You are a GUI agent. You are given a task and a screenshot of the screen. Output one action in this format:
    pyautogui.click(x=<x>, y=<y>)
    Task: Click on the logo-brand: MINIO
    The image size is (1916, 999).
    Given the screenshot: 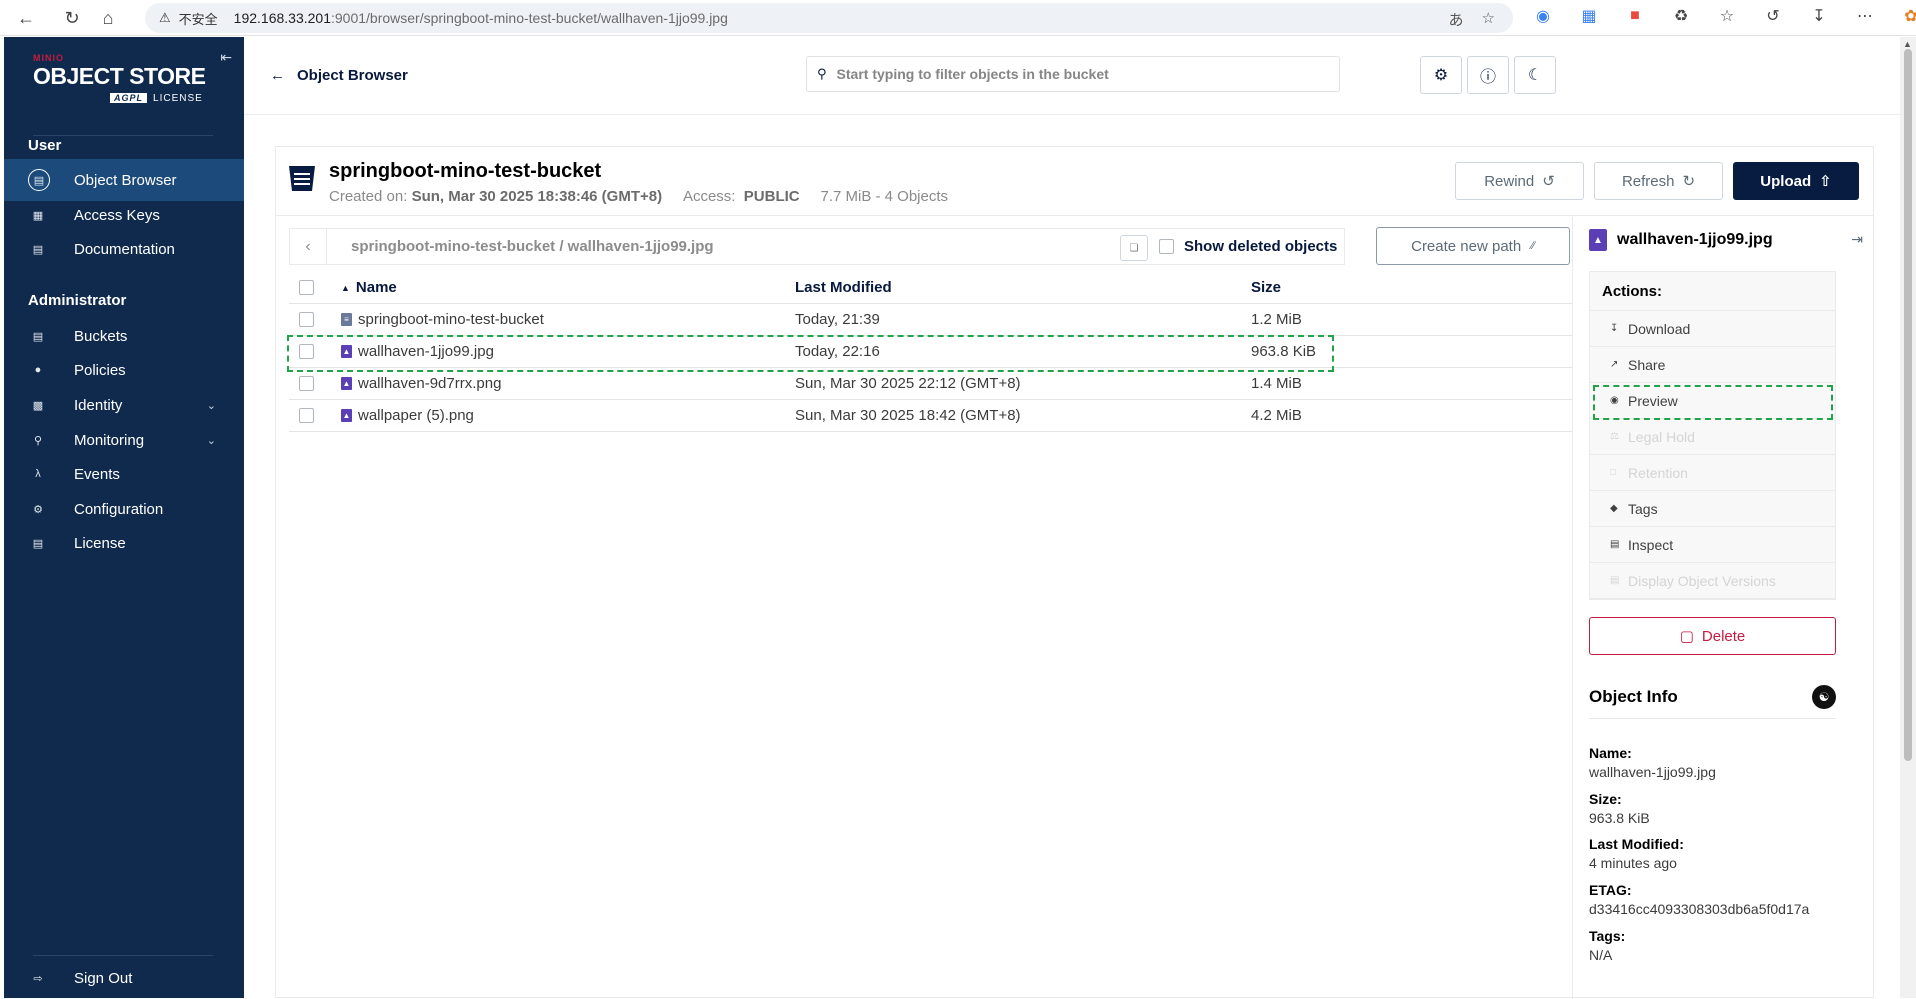 What is the action you would take?
    pyautogui.click(x=48, y=58)
    